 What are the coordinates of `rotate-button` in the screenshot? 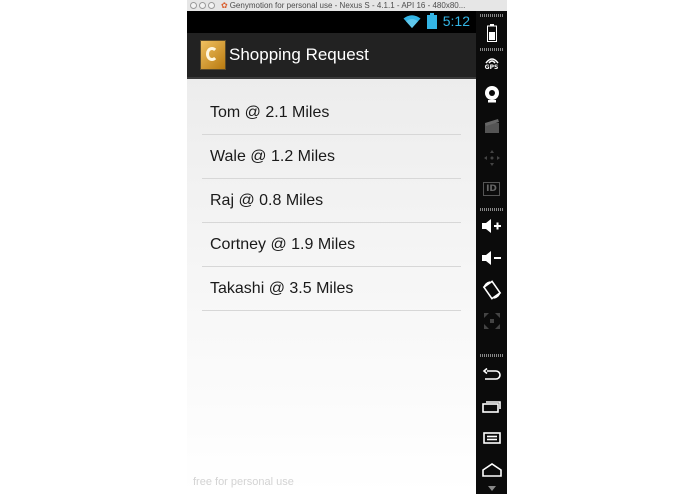 It's located at (491, 290).